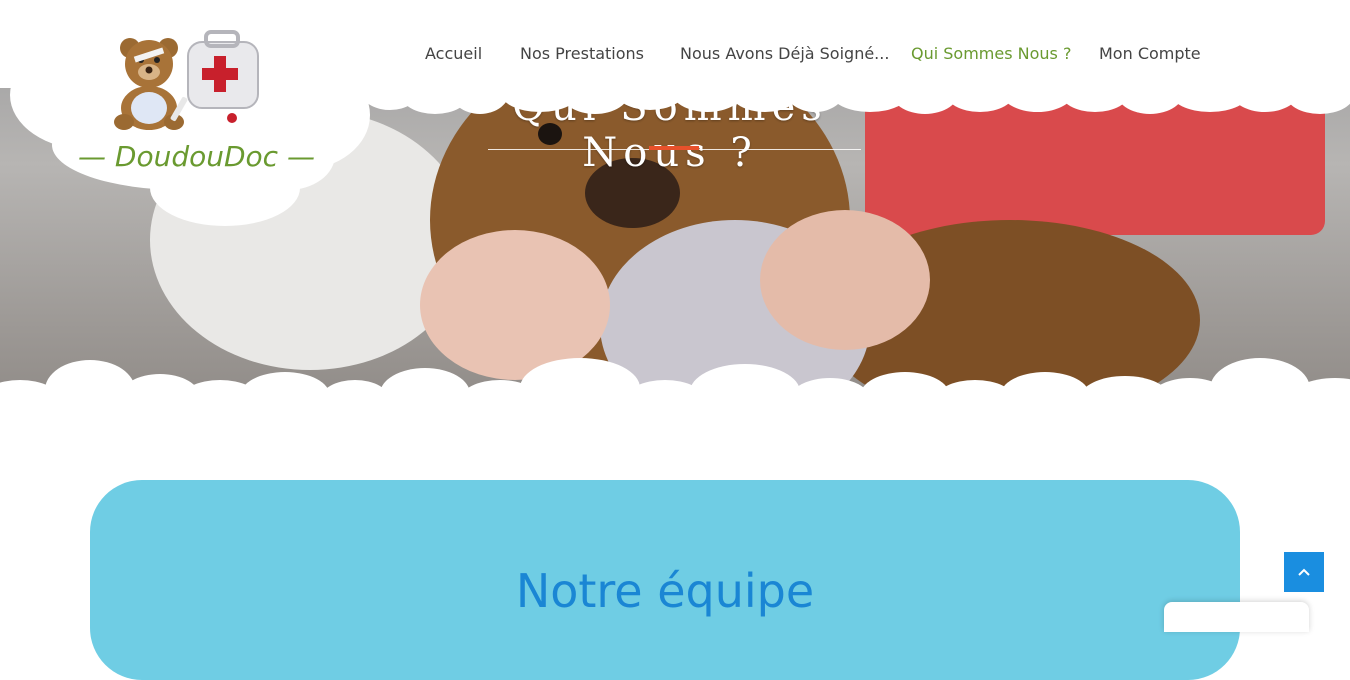 This screenshot has width=1350, height=680. What do you see at coordinates (674, 148) in the screenshot?
I see `hero-accent-bar` at bounding box center [674, 148].